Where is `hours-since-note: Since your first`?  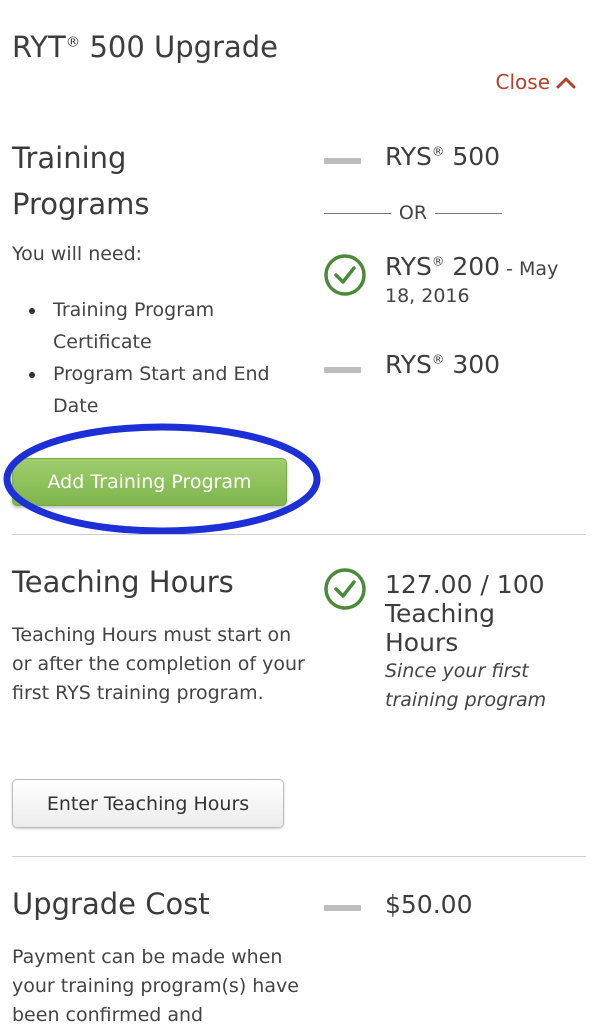 hours-since-note: Since your first is located at coordinates (457, 671).